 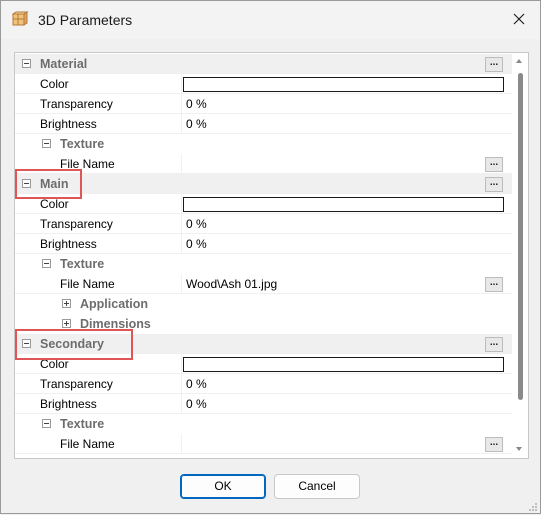 What do you see at coordinates (317, 486) in the screenshot?
I see `cancel-button: Cancel` at bounding box center [317, 486].